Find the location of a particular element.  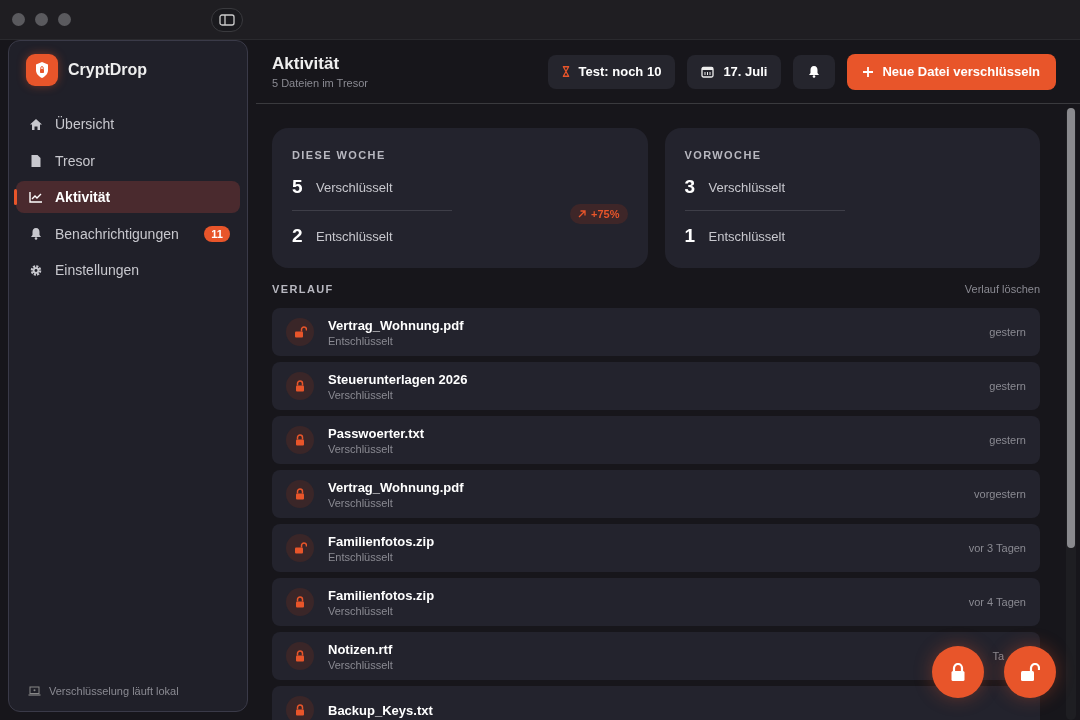

clear-history-link: Verlauf löschen is located at coordinates (1002, 289).